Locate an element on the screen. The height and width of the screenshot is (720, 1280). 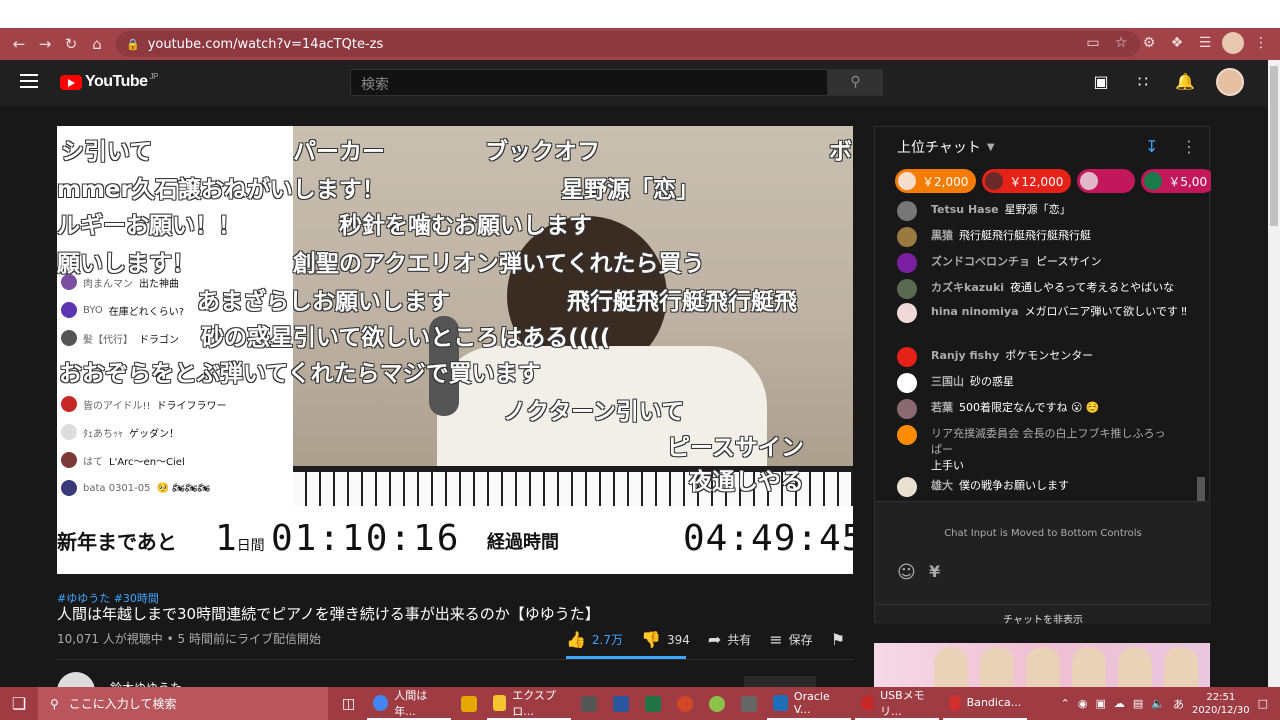
taskbar-app-media is located at coordinates (469, 703).